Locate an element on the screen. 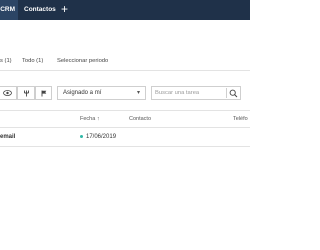 This screenshot has width=320, height=250. fork-icon is located at coordinates (26, 93).